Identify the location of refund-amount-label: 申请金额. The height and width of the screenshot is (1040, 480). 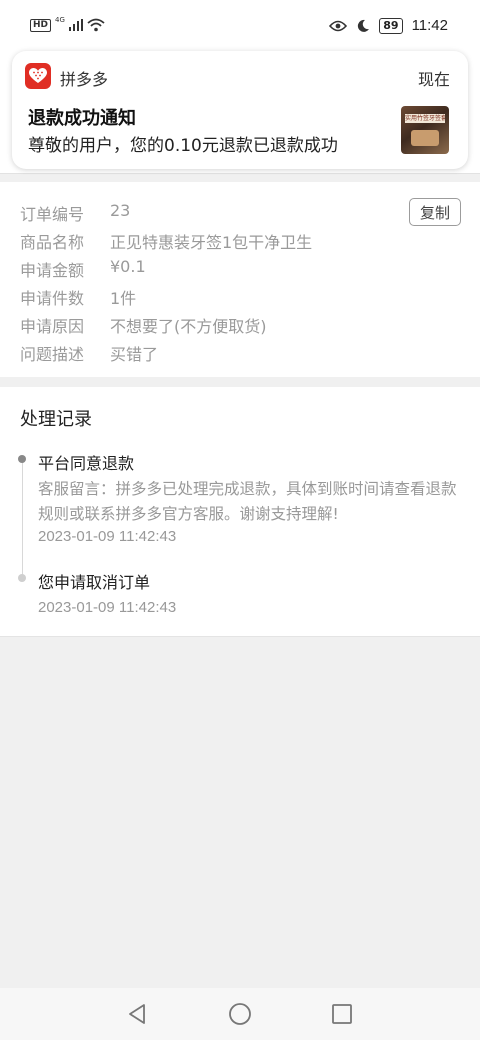
(52, 270).